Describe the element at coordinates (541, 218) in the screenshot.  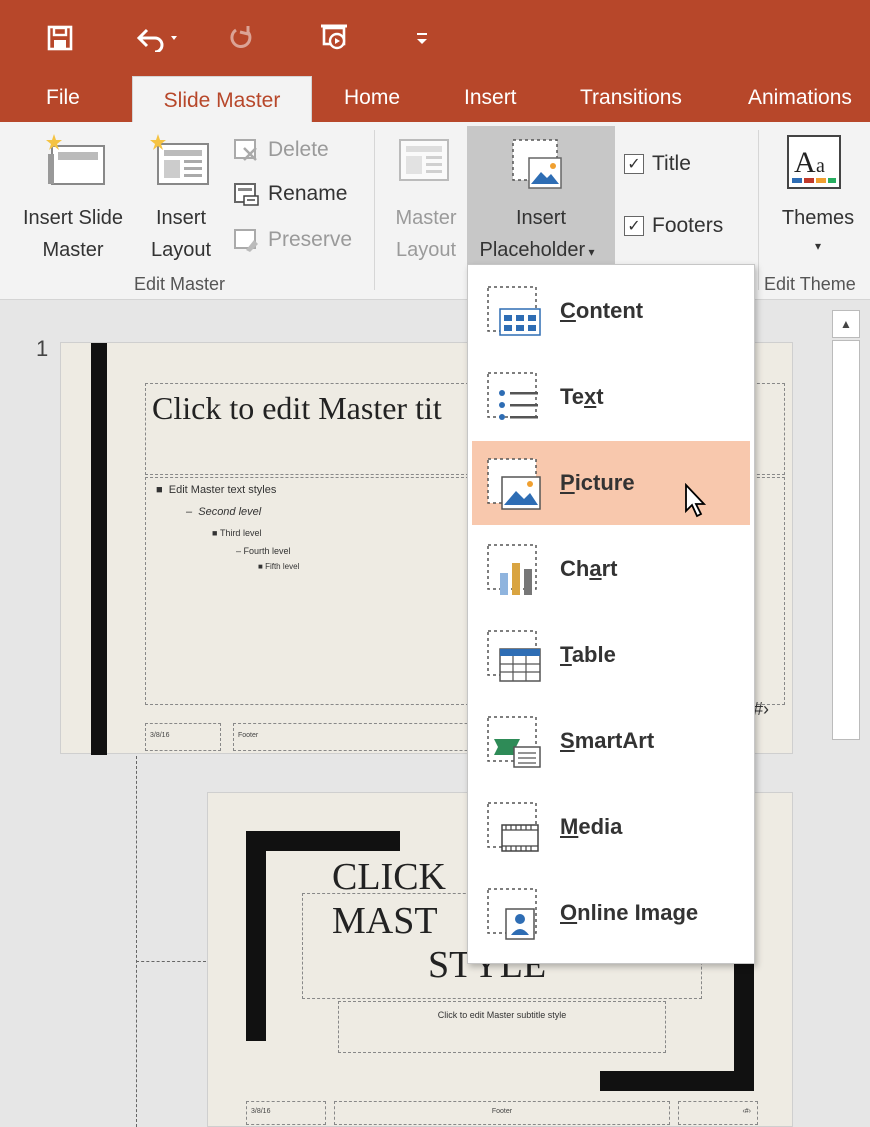
I see `insert-placeholder-label-1: Insert` at that location.